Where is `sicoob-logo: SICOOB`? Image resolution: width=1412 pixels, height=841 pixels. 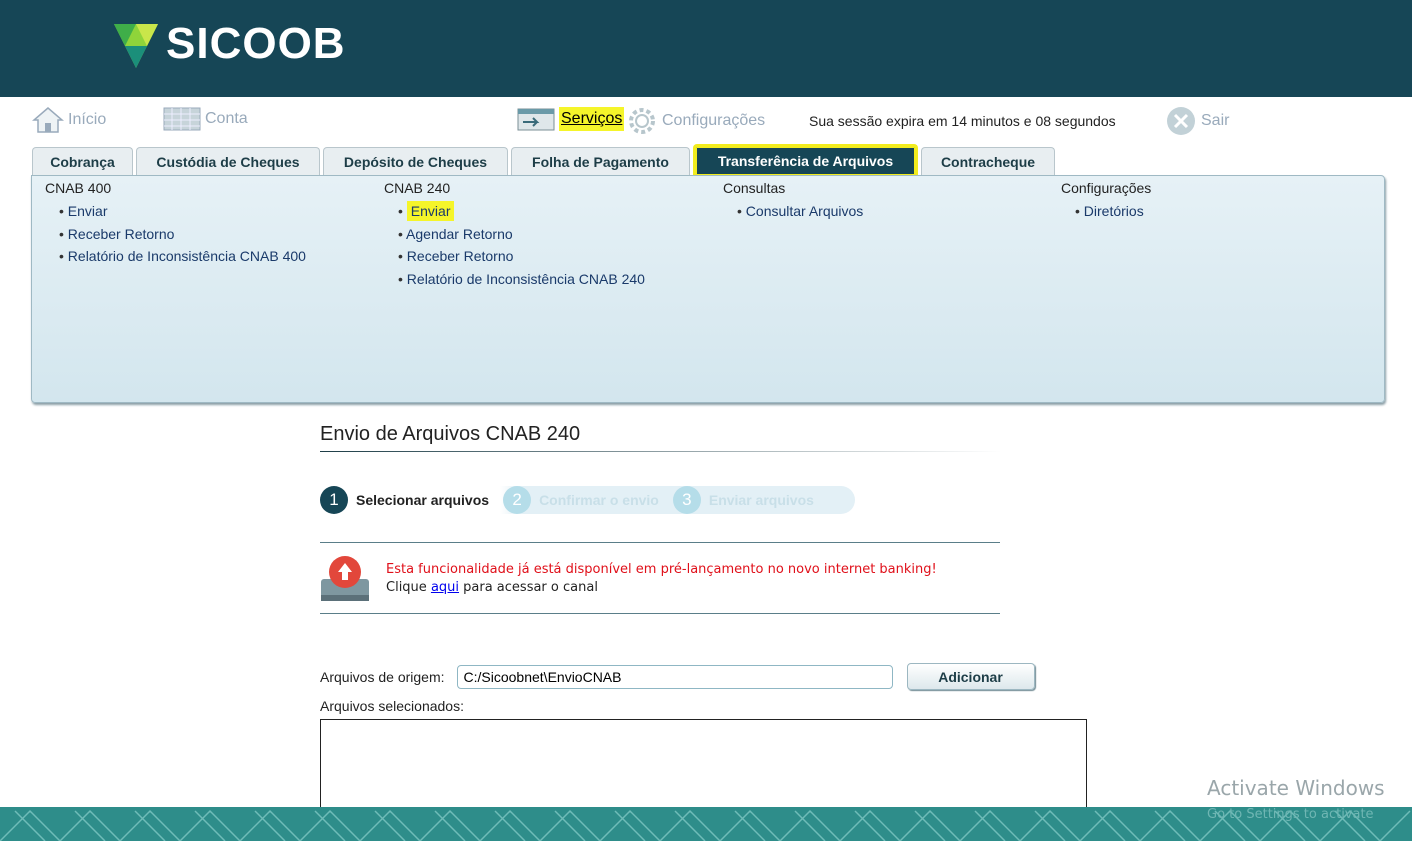
sicoob-logo: SICOOB is located at coordinates (228, 44).